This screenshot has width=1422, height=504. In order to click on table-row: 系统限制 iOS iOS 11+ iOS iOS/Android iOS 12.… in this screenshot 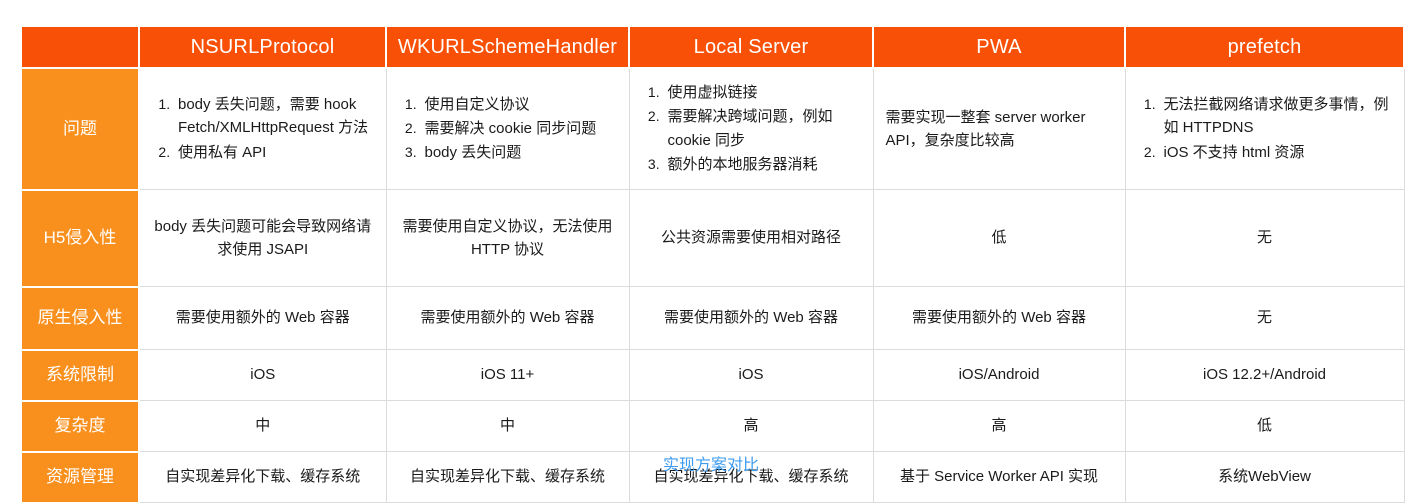, I will do `click(712, 375)`.